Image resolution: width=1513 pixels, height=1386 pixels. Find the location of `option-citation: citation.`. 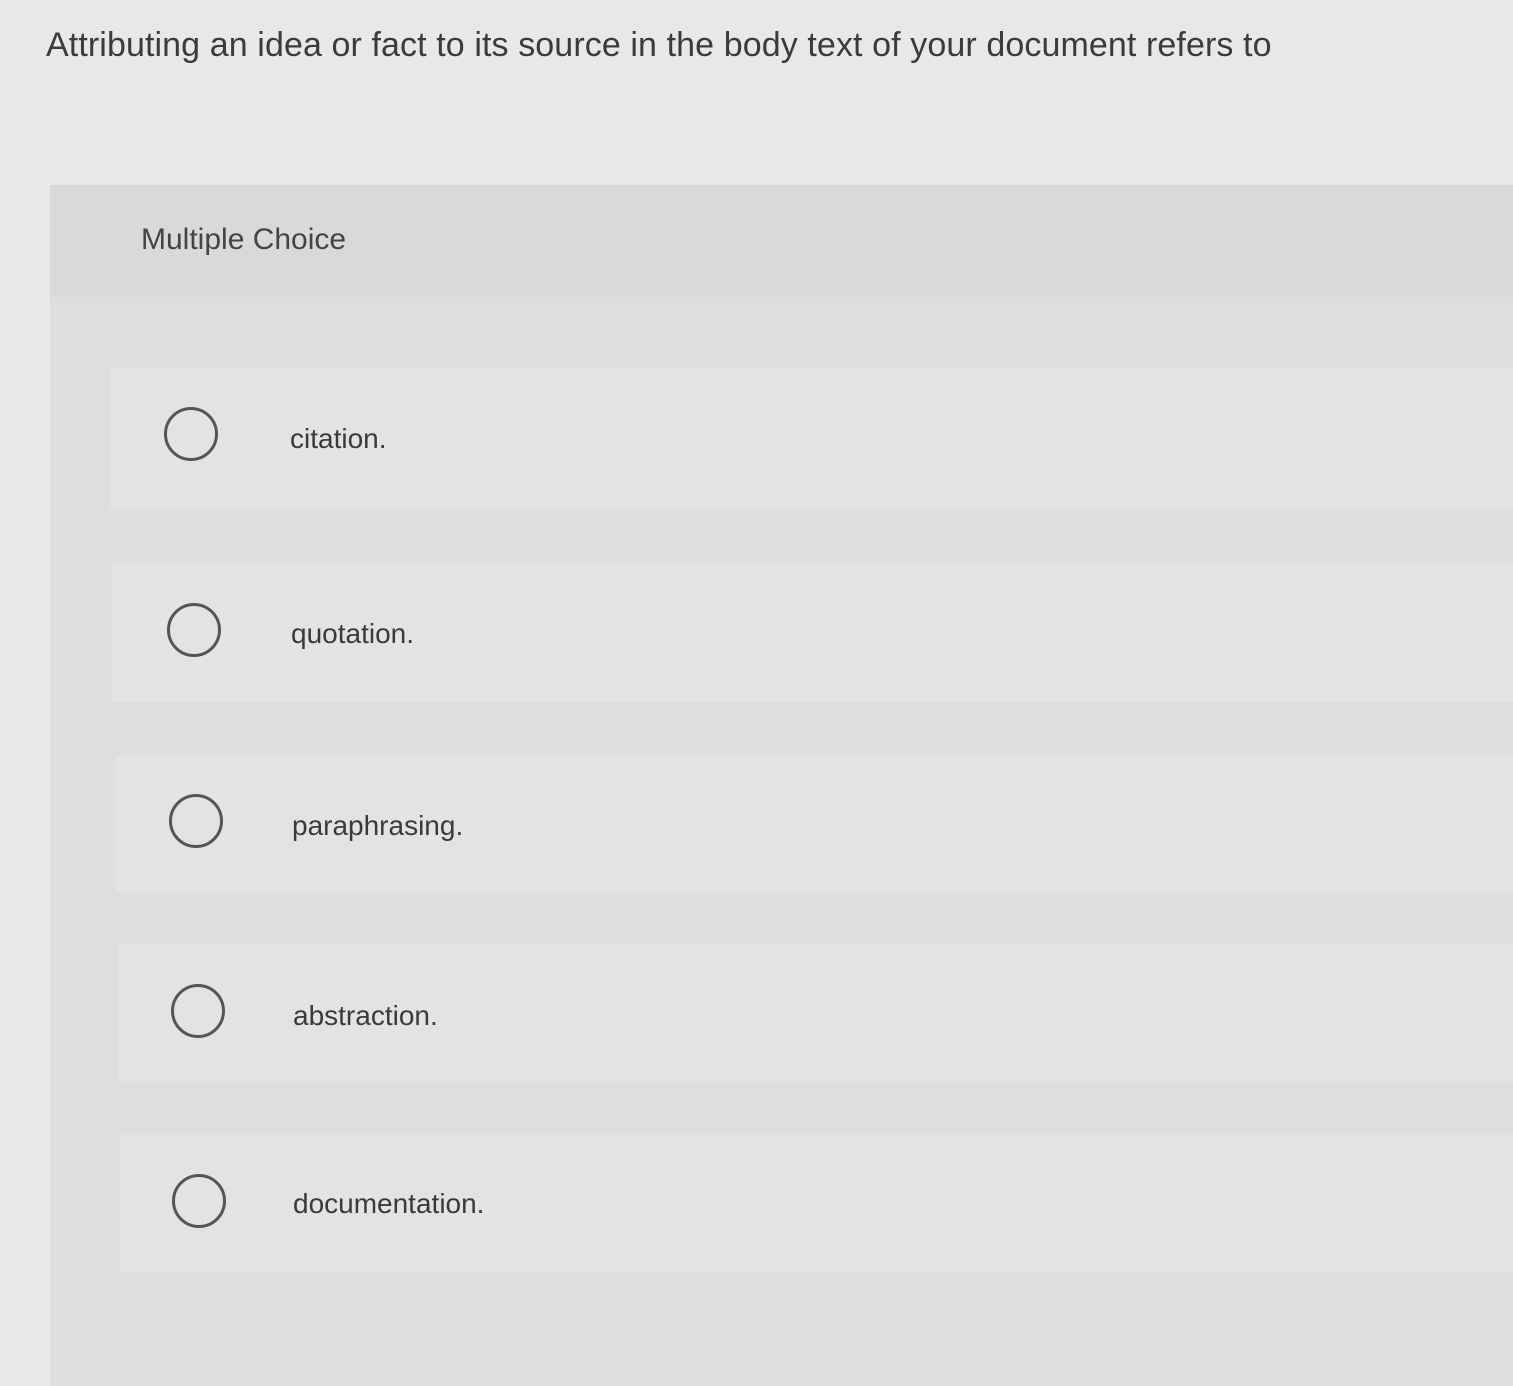

option-citation: citation. is located at coordinates (811, 438).